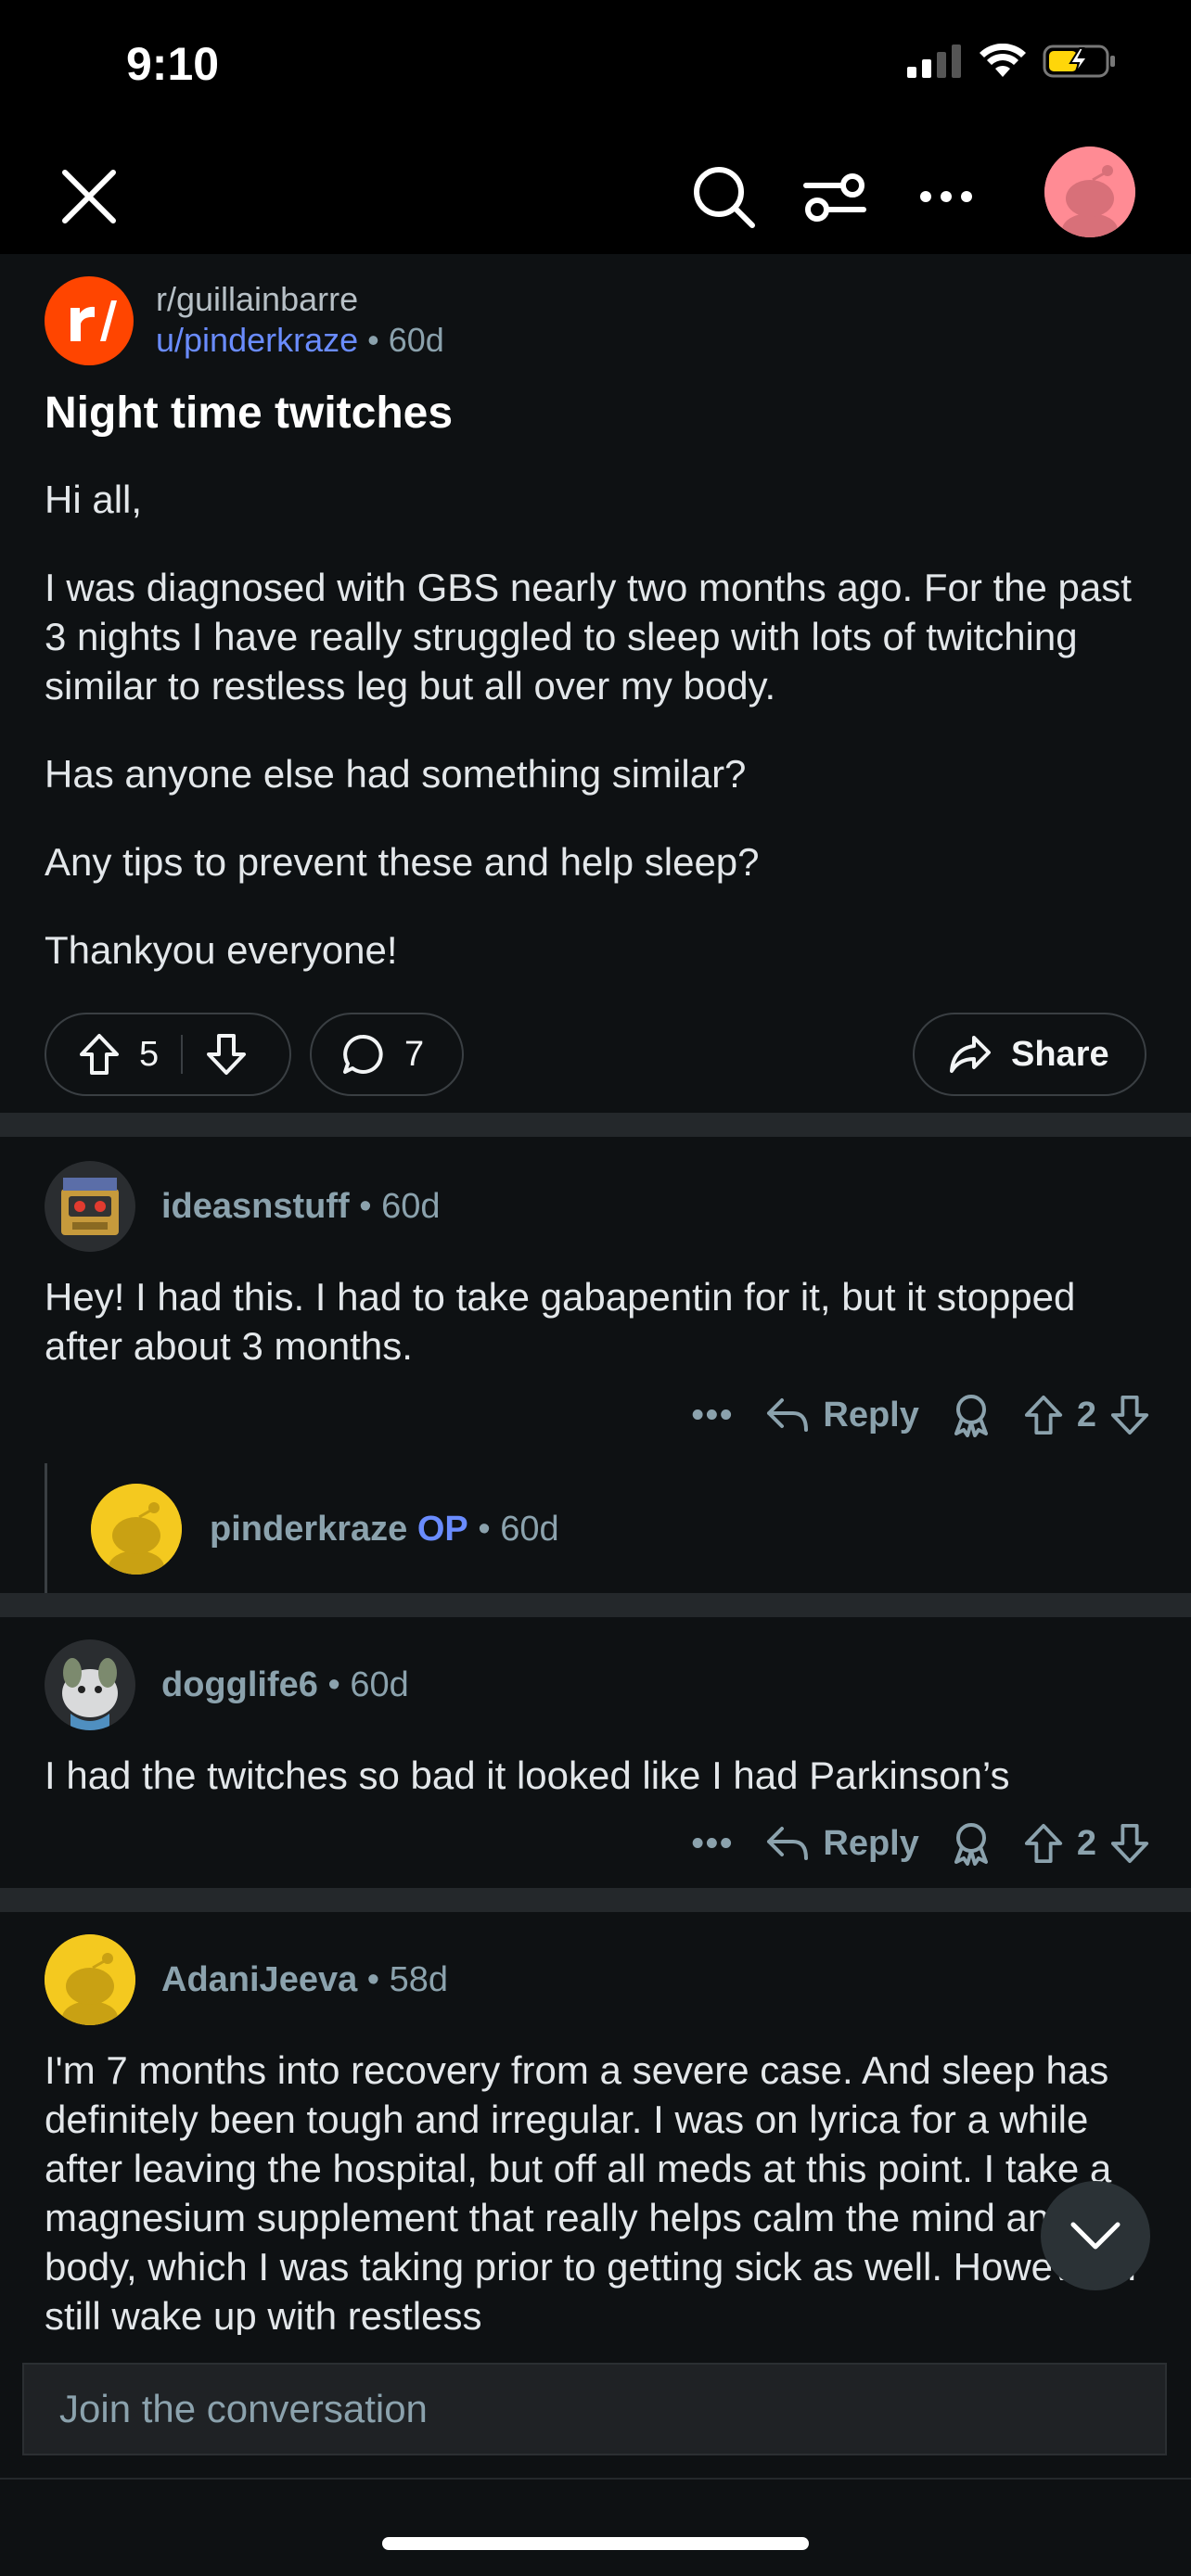 The height and width of the screenshot is (2576, 1191). Describe the element at coordinates (239, 1685) in the screenshot. I see `comment-username: dogglife6` at that location.